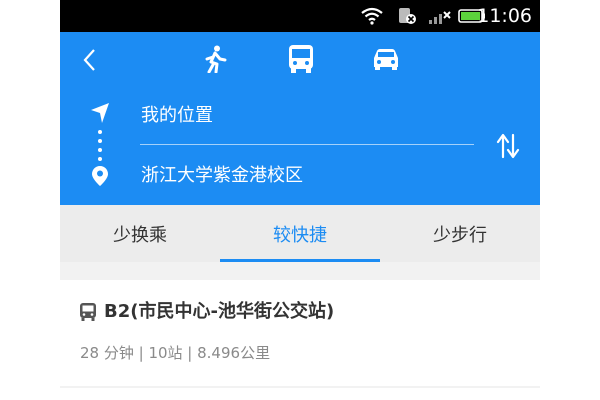  I want to click on origin-input: 我的位置, so click(177, 116).